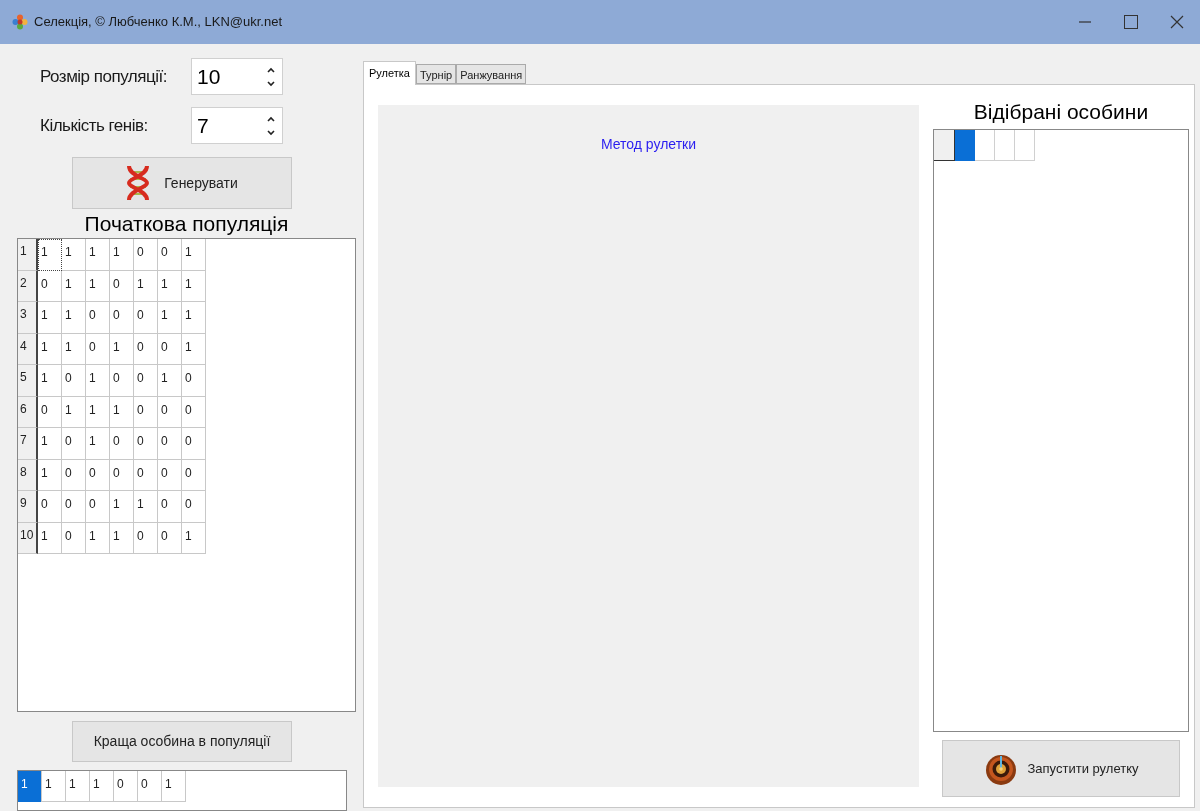 The width and height of the screenshot is (1200, 811). I want to click on row-header: 3, so click(28, 318).